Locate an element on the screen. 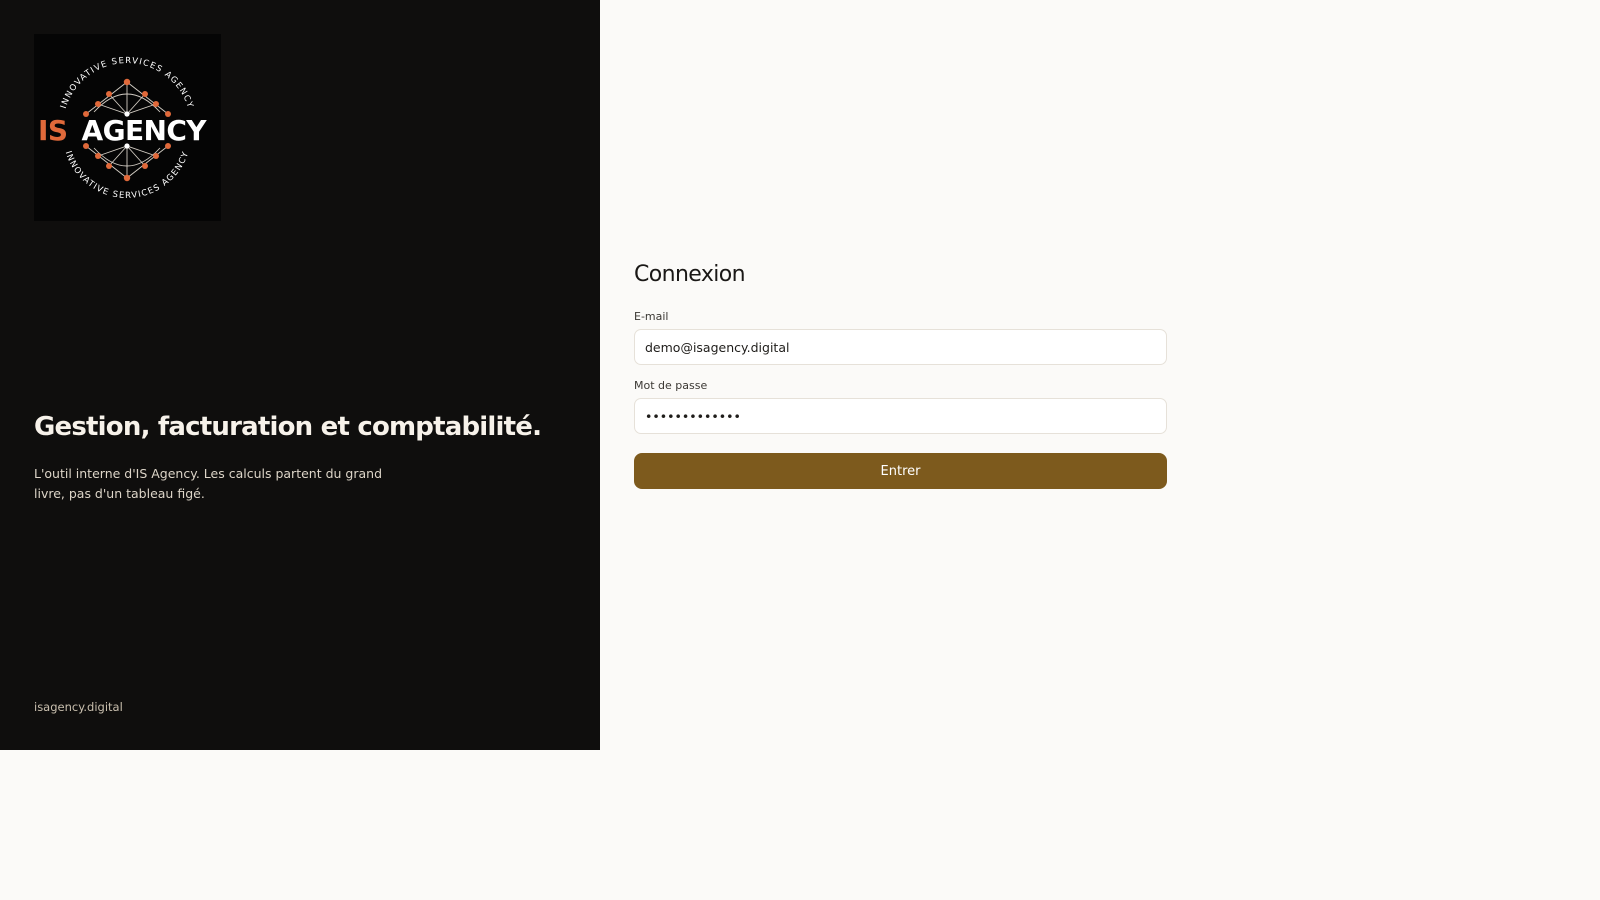 The width and height of the screenshot is (1600, 900). login-form: Connexion E-mail Mot de passe Entrer is located at coordinates (900, 373).